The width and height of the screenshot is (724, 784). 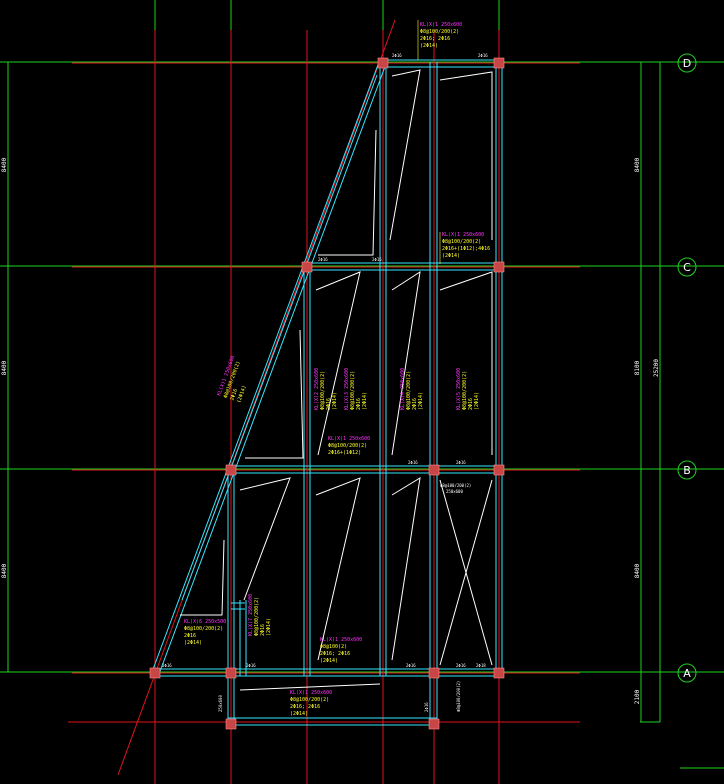 What do you see at coordinates (426, 707) in the screenshot?
I see `rebar-label-13: 2Φ16` at bounding box center [426, 707].